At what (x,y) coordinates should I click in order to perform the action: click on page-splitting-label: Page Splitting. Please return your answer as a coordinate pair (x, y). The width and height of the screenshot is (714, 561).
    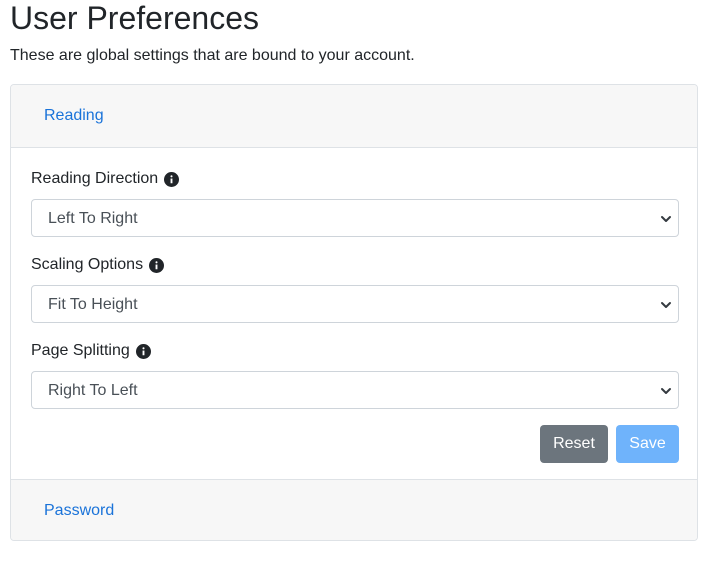
    Looking at the image, I should click on (91, 351).